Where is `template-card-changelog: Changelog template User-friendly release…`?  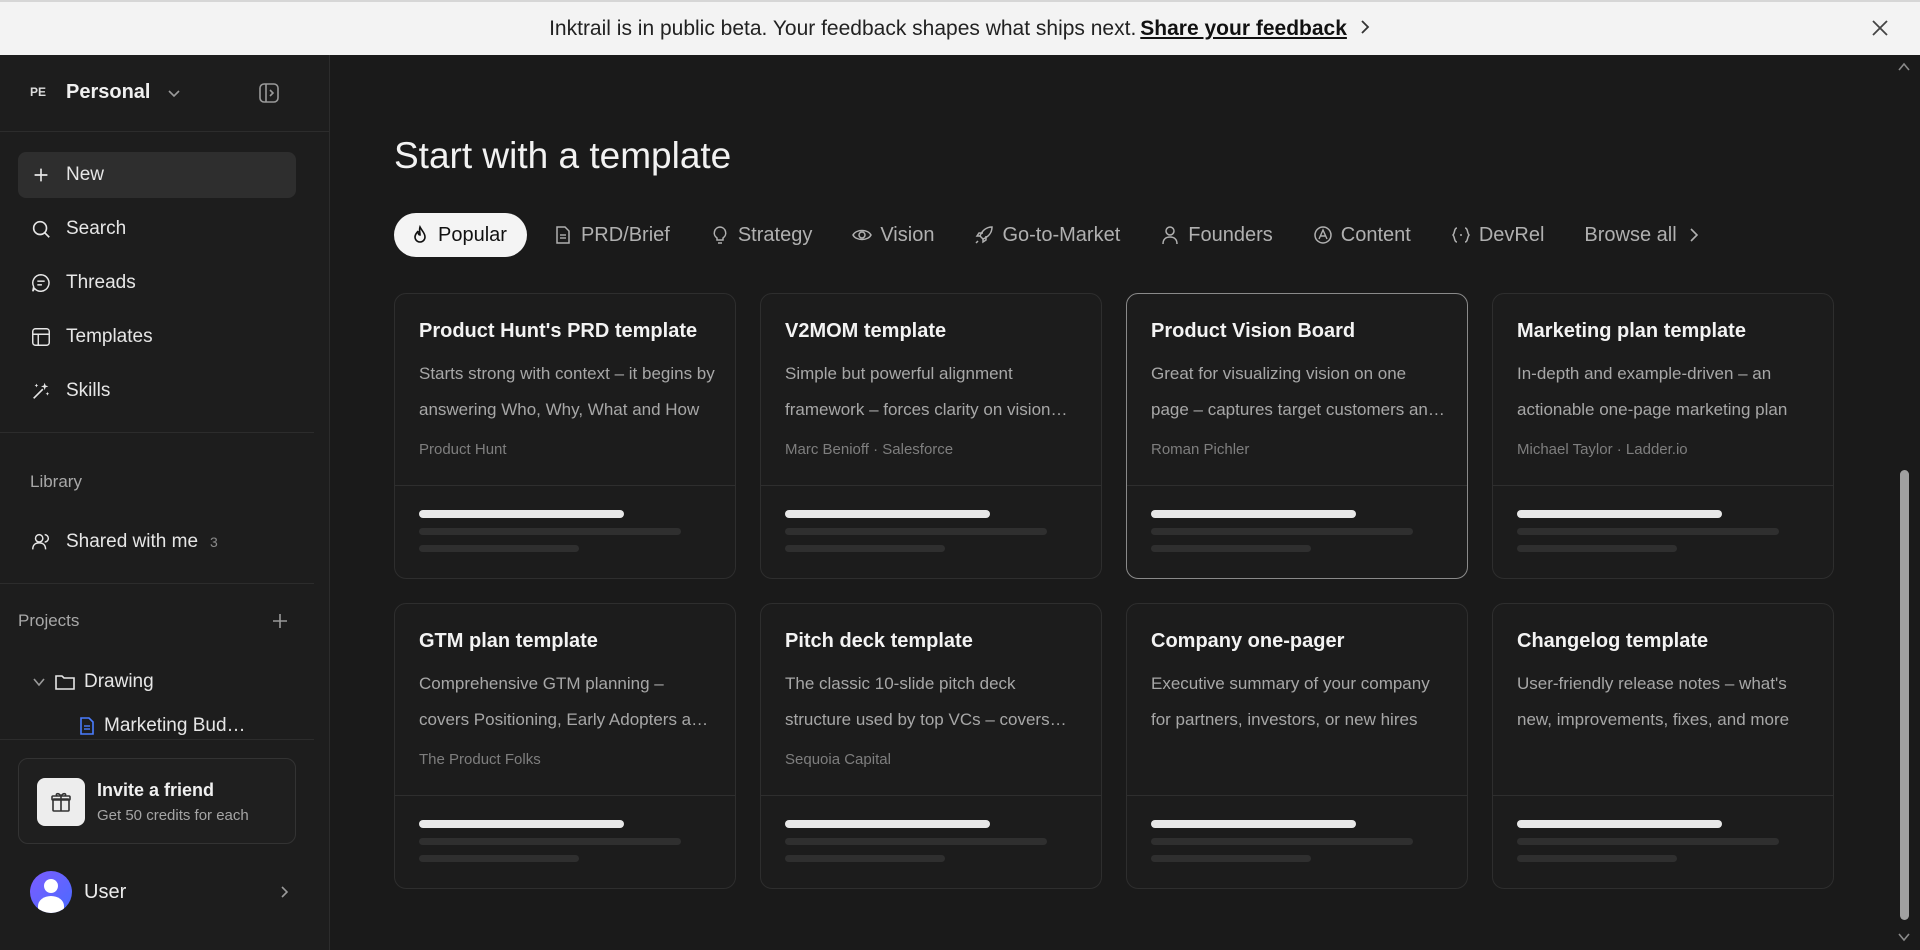
template-card-changelog: Changelog template User-friendly release… is located at coordinates (1663, 746).